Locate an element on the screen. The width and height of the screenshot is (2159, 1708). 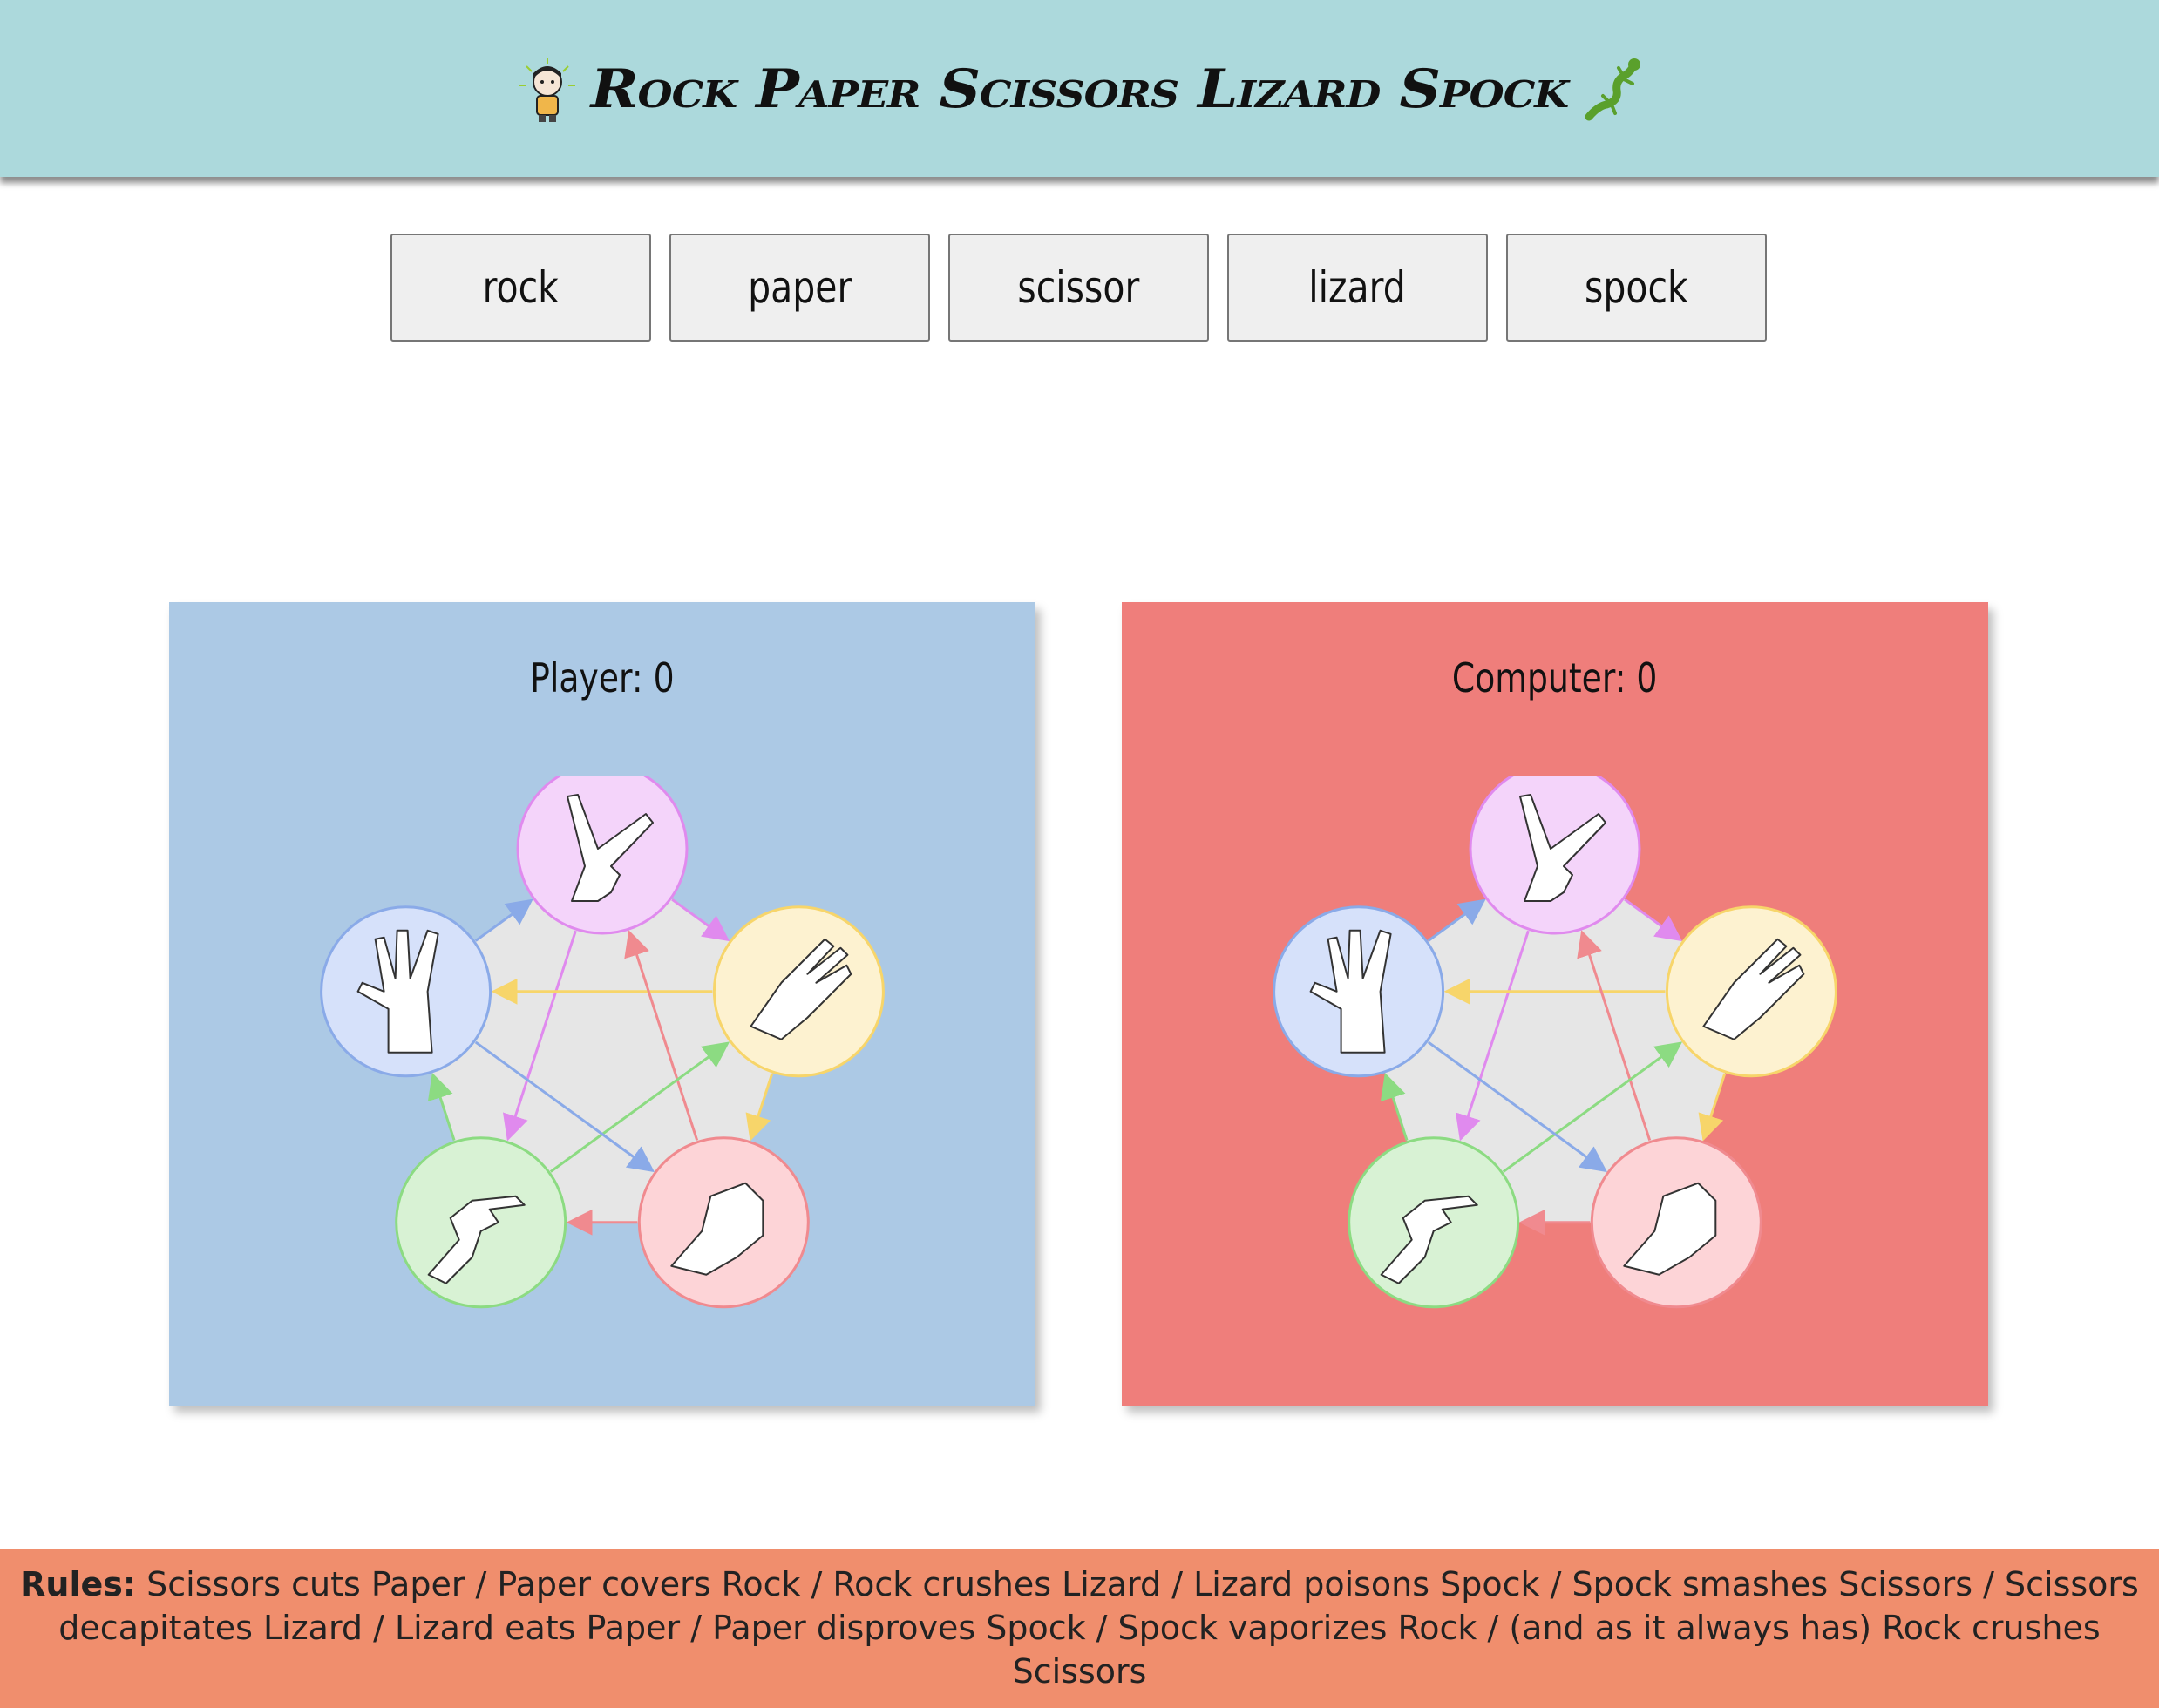
choice-buttons: rock paper scissor lizard spock is located at coordinates (1079, 288).